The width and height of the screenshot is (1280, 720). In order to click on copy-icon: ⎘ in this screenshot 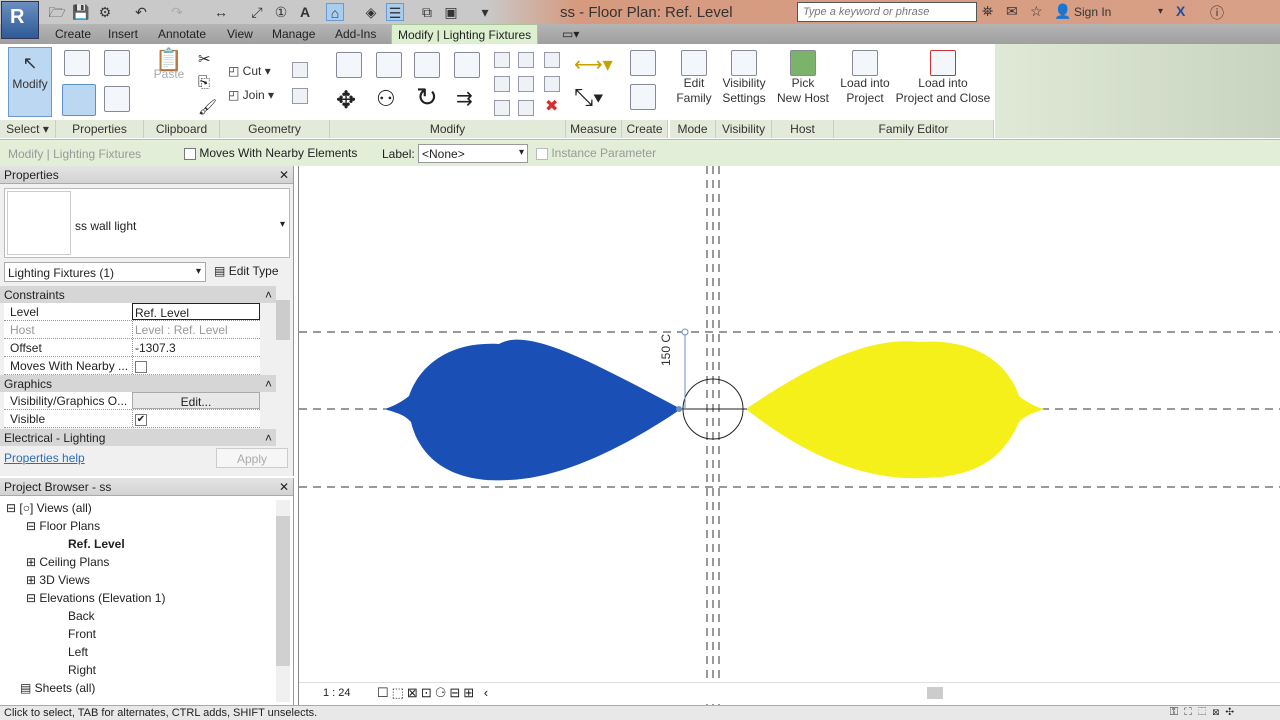, I will do `click(204, 82)`.